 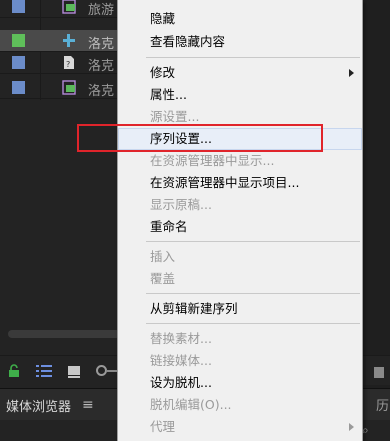 What do you see at coordinates (163, 426) in the screenshot?
I see `menu-item-label: 代理` at bounding box center [163, 426].